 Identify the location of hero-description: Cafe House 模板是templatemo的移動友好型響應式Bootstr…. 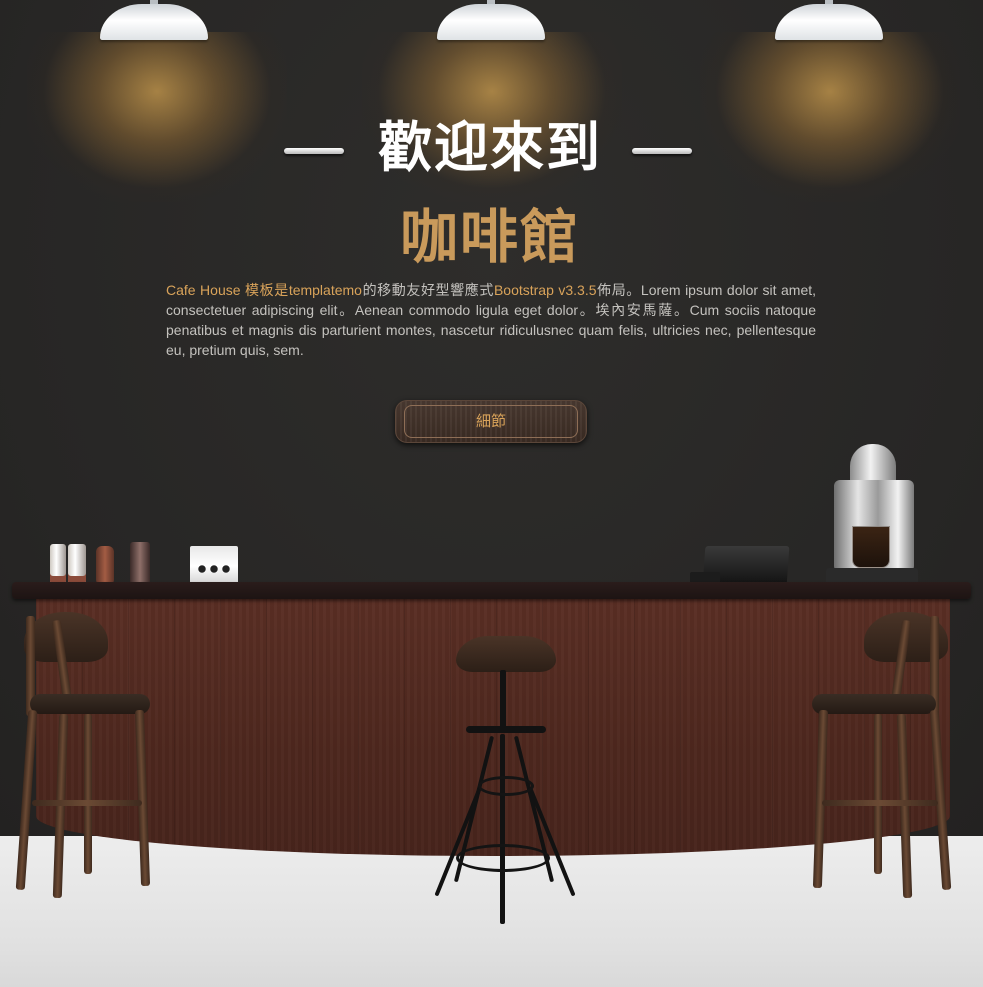
(491, 320).